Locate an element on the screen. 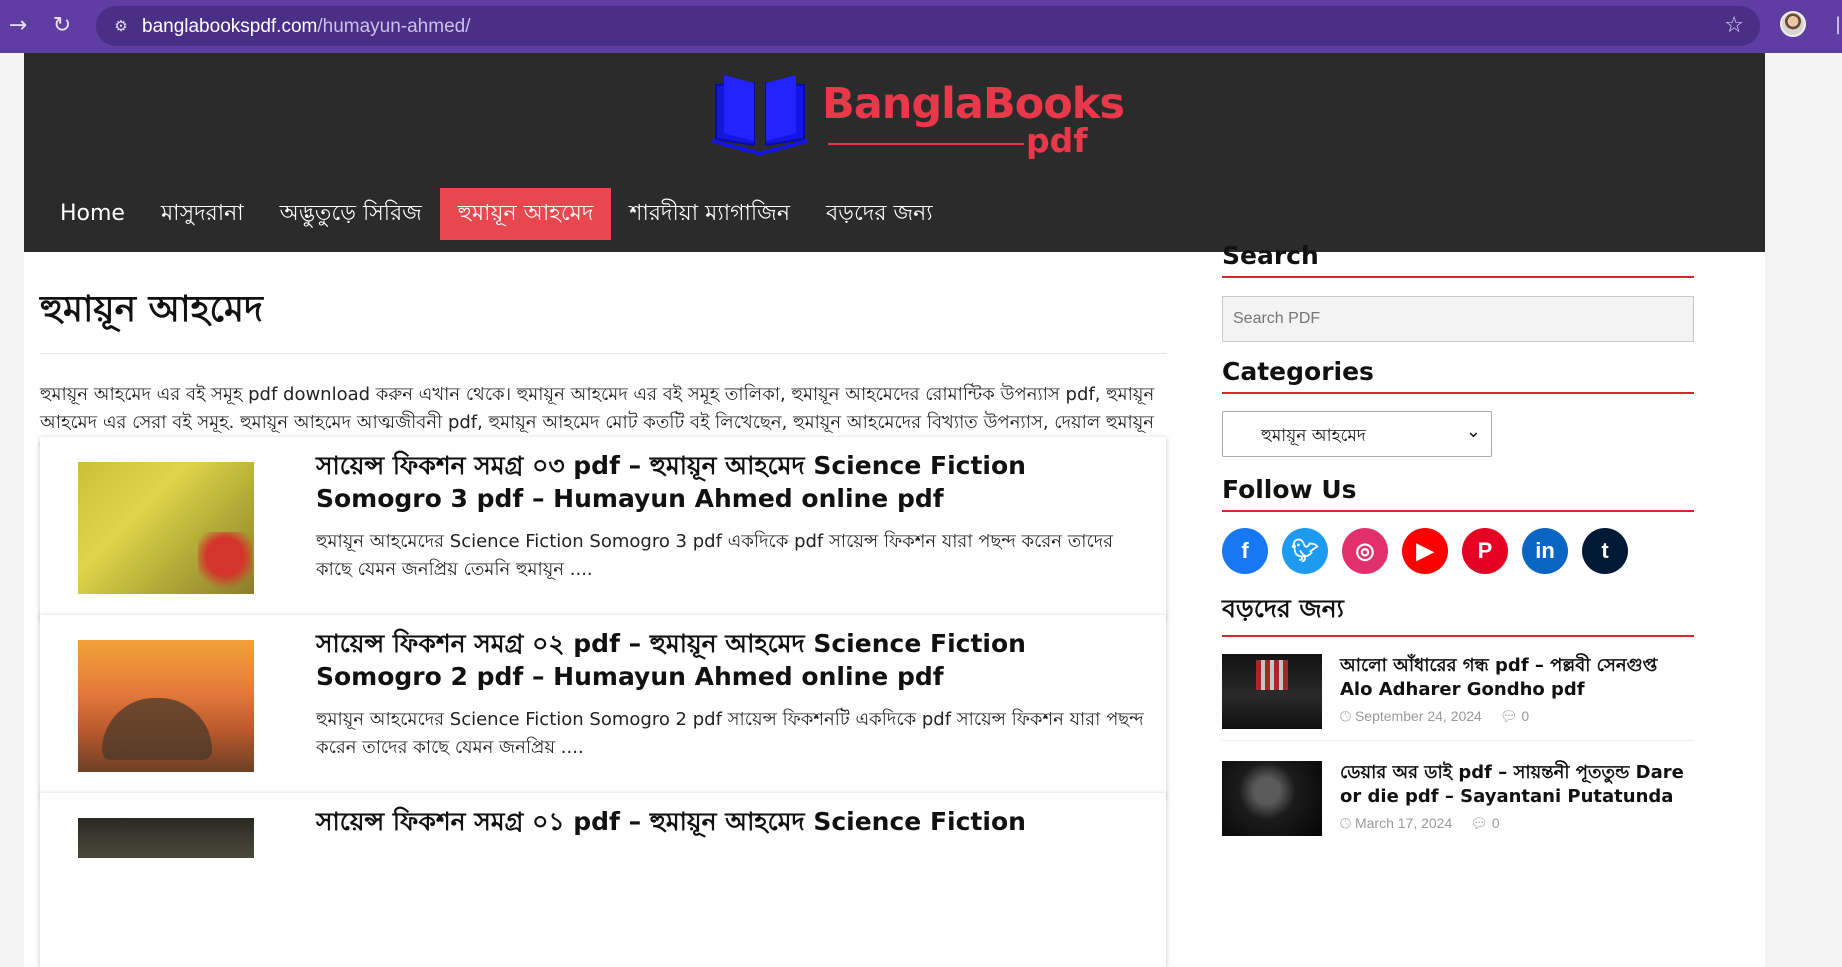 The width and height of the screenshot is (1842, 967). url-text: banglabookspdf.com/humayun-ahmed/ is located at coordinates (306, 27).